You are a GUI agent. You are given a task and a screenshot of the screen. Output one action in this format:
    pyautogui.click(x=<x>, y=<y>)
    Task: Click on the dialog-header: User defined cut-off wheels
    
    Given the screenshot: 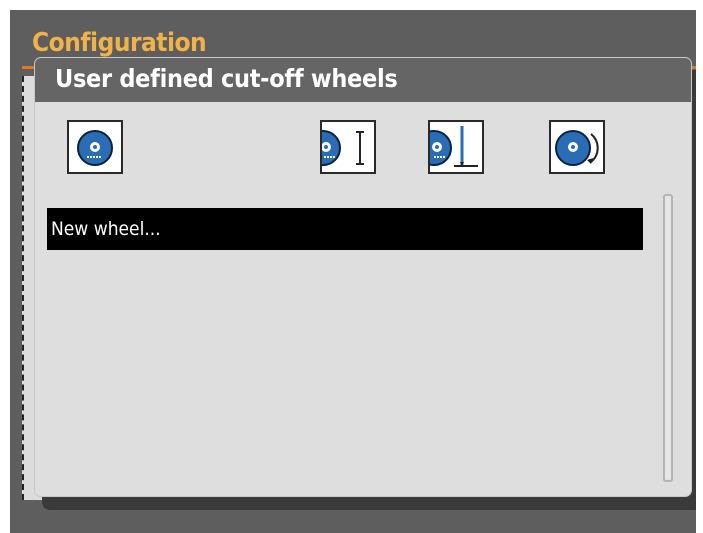 What is the action you would take?
    pyautogui.click(x=363, y=80)
    